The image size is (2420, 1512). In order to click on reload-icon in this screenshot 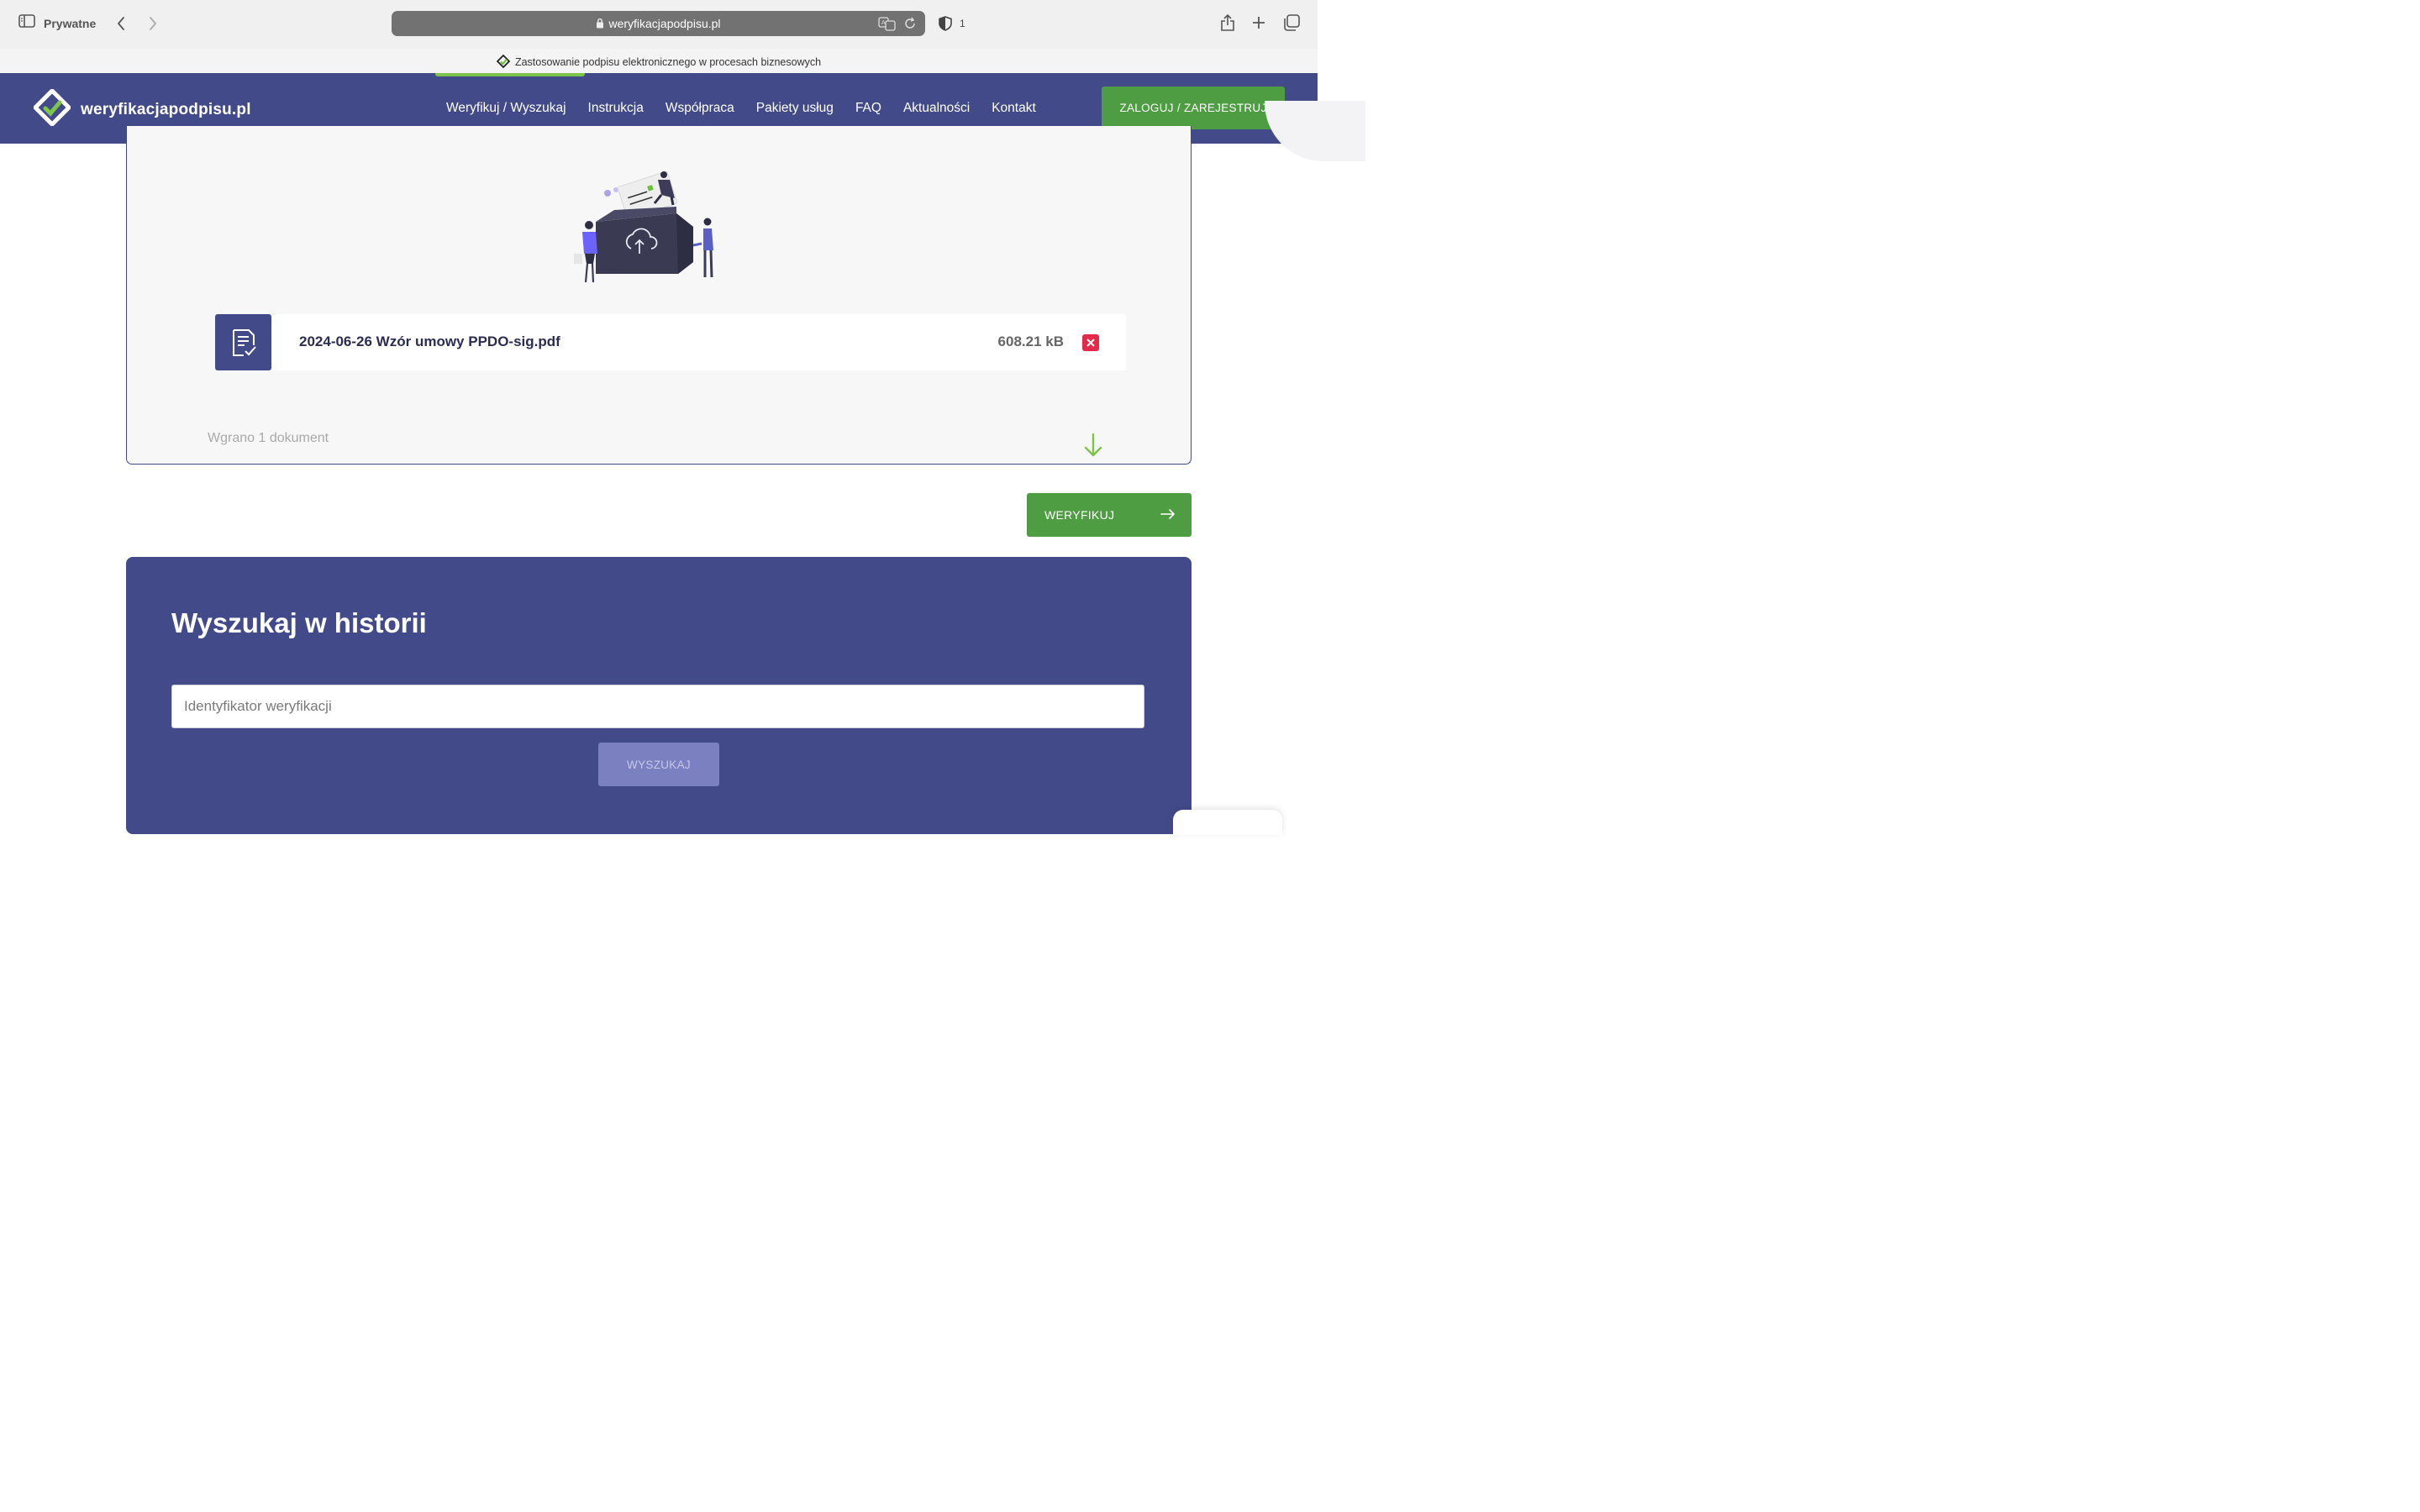, I will do `click(910, 25)`.